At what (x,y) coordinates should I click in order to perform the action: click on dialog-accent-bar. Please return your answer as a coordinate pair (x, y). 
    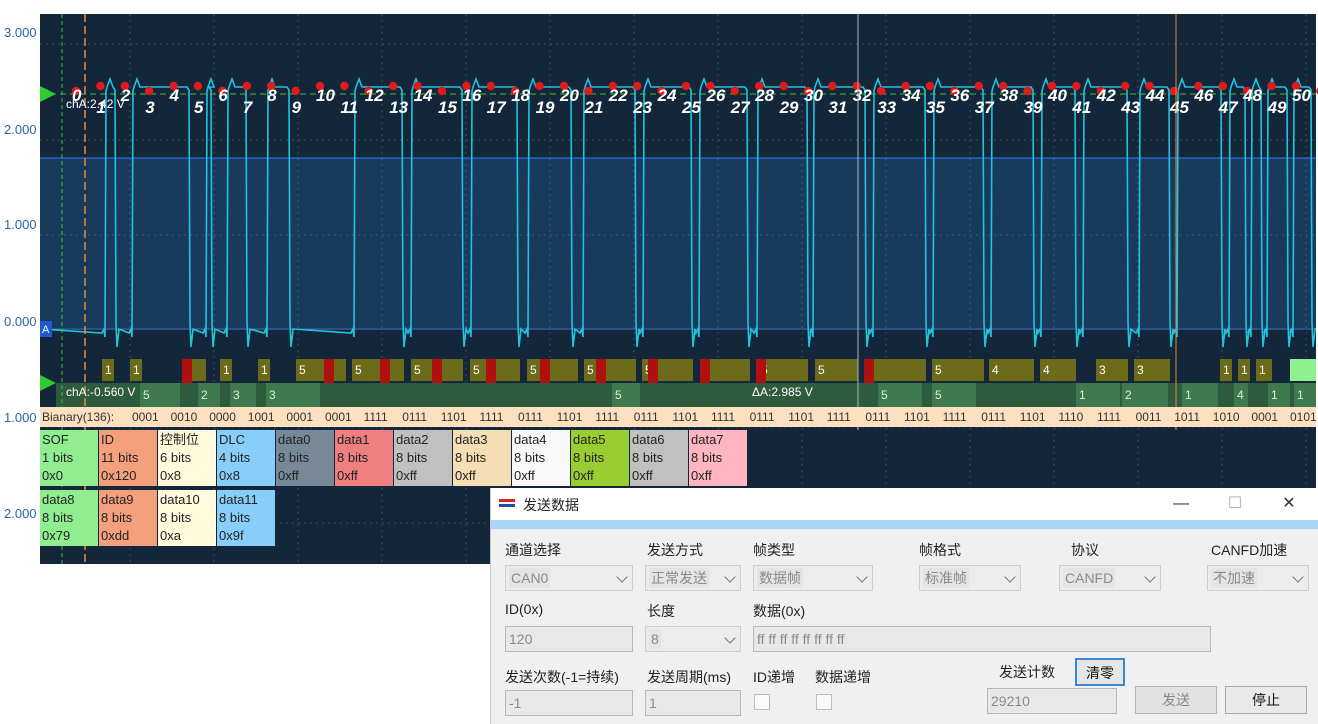
    Looking at the image, I should click on (904, 524).